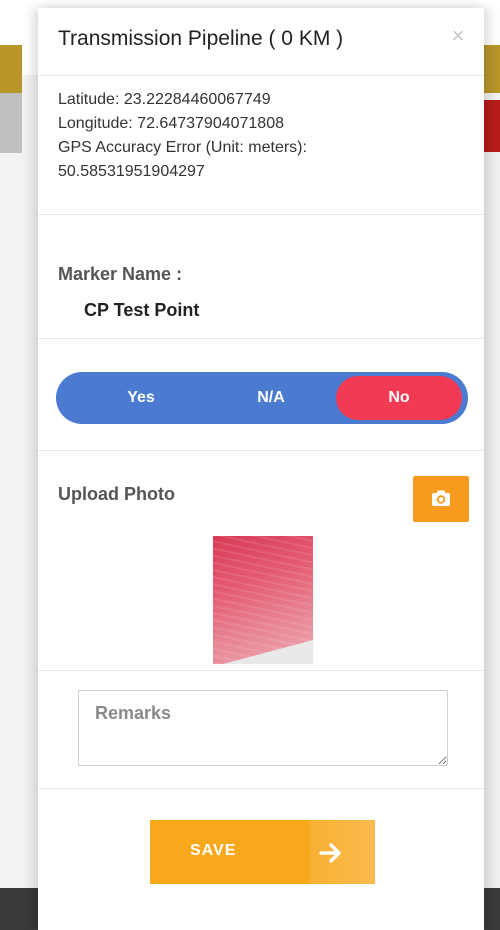  Describe the element at coordinates (164, 99) in the screenshot. I see `latitude-text: Latitude: 23.22284460067749` at that location.